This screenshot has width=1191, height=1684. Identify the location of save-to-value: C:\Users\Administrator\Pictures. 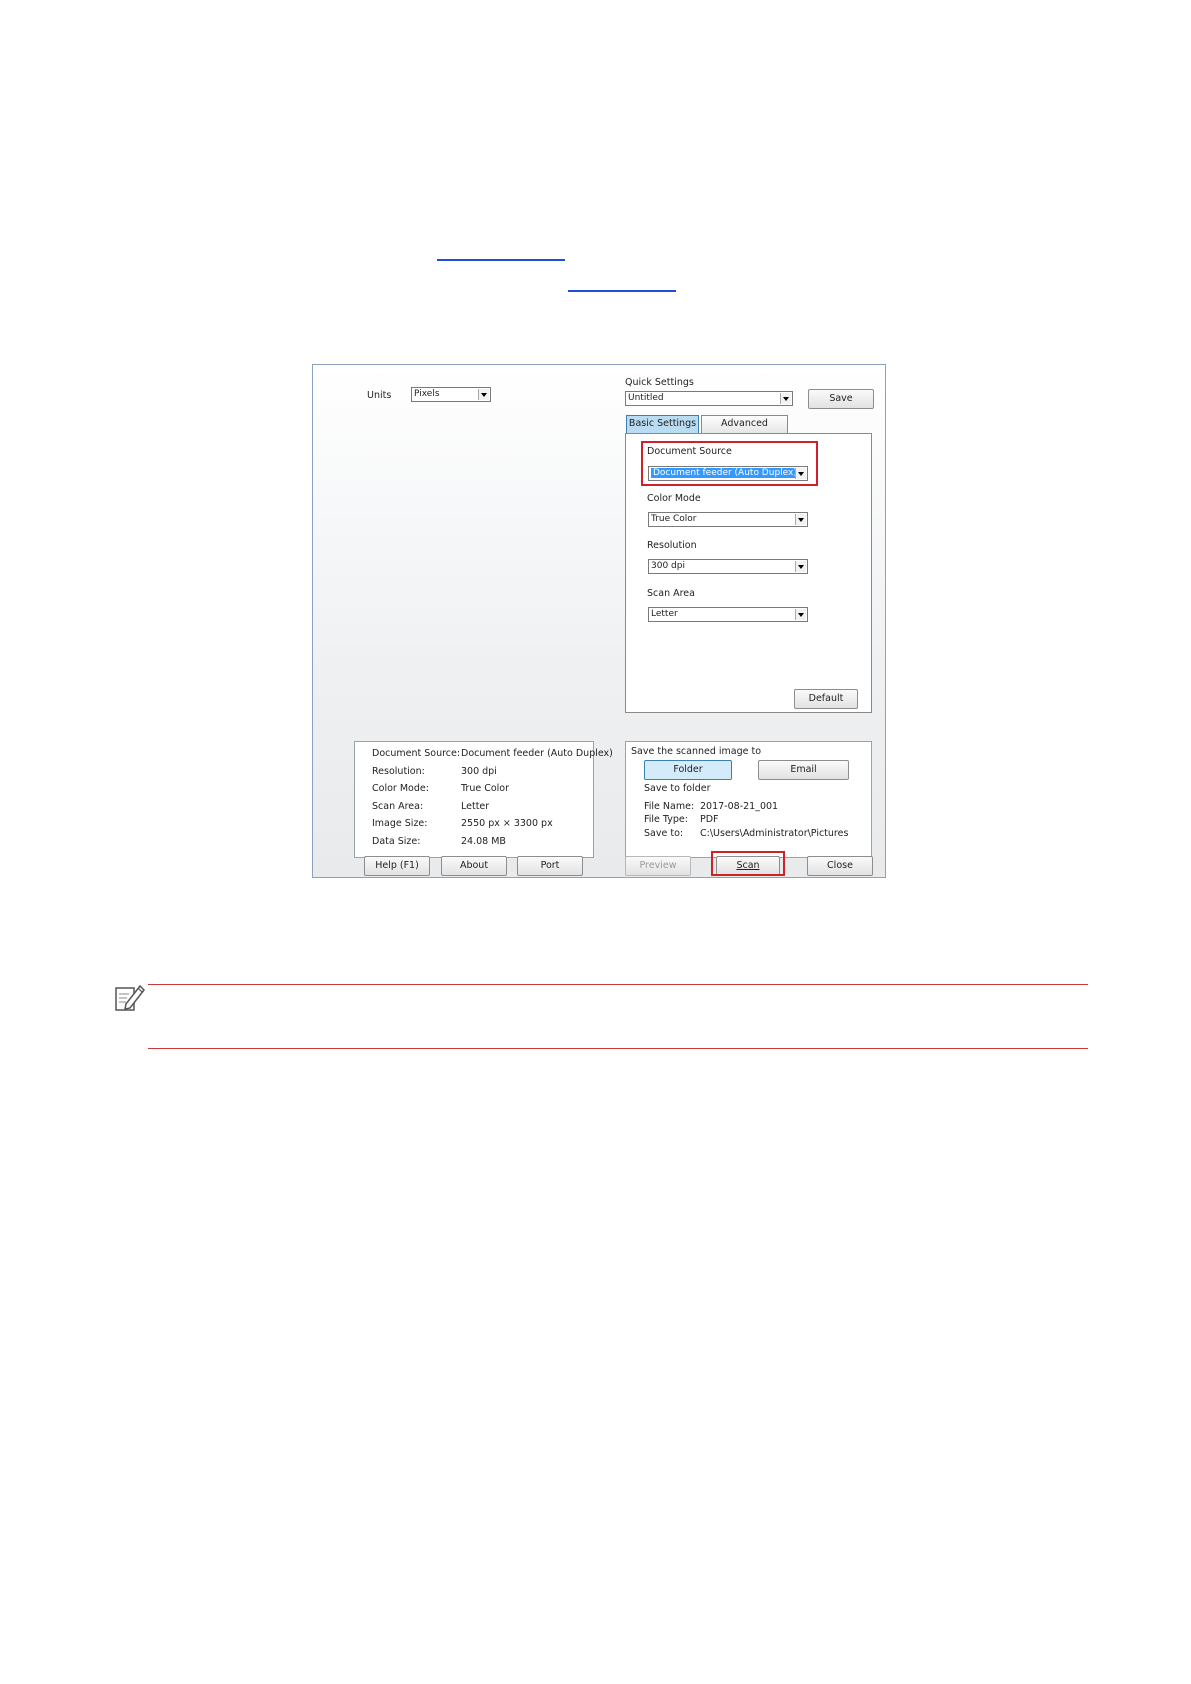
(774, 833).